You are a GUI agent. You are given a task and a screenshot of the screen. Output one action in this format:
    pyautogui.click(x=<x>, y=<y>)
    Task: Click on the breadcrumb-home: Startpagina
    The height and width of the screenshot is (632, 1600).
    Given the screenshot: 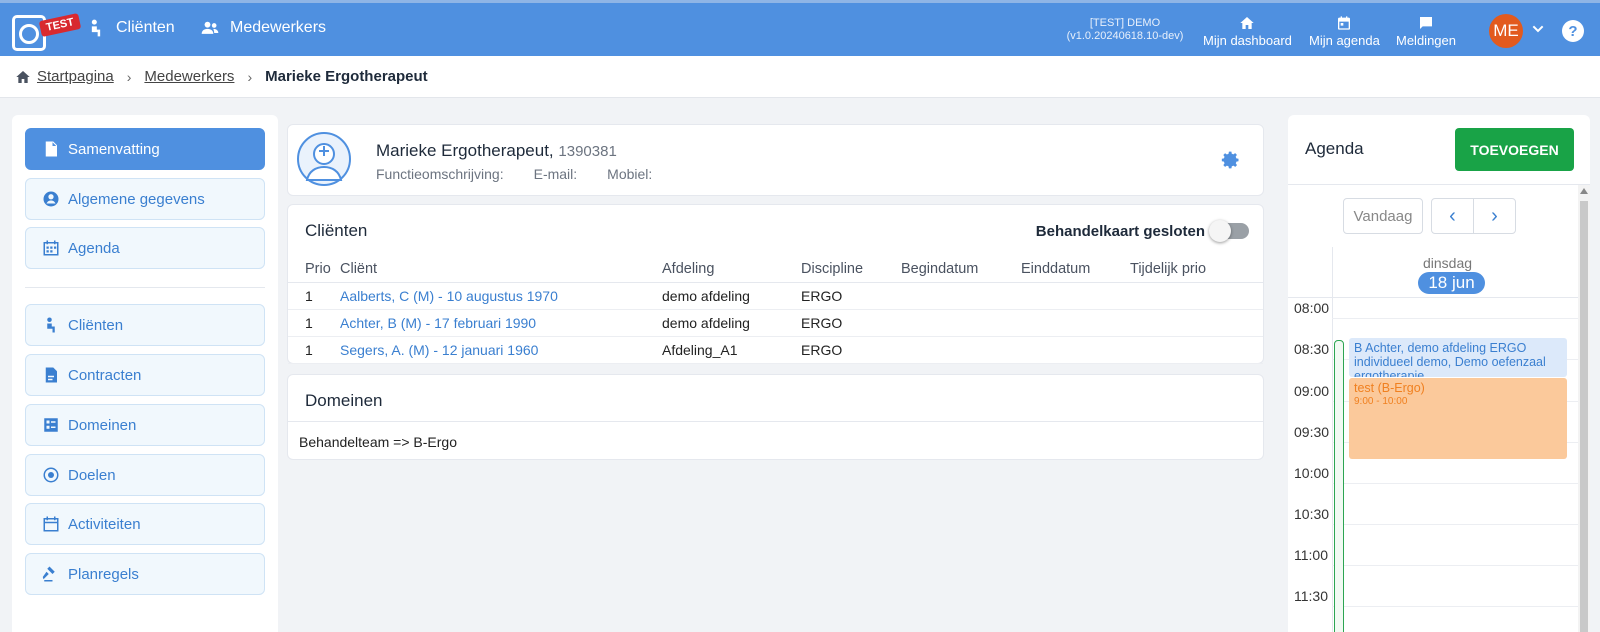 What is the action you would take?
    pyautogui.click(x=75, y=76)
    